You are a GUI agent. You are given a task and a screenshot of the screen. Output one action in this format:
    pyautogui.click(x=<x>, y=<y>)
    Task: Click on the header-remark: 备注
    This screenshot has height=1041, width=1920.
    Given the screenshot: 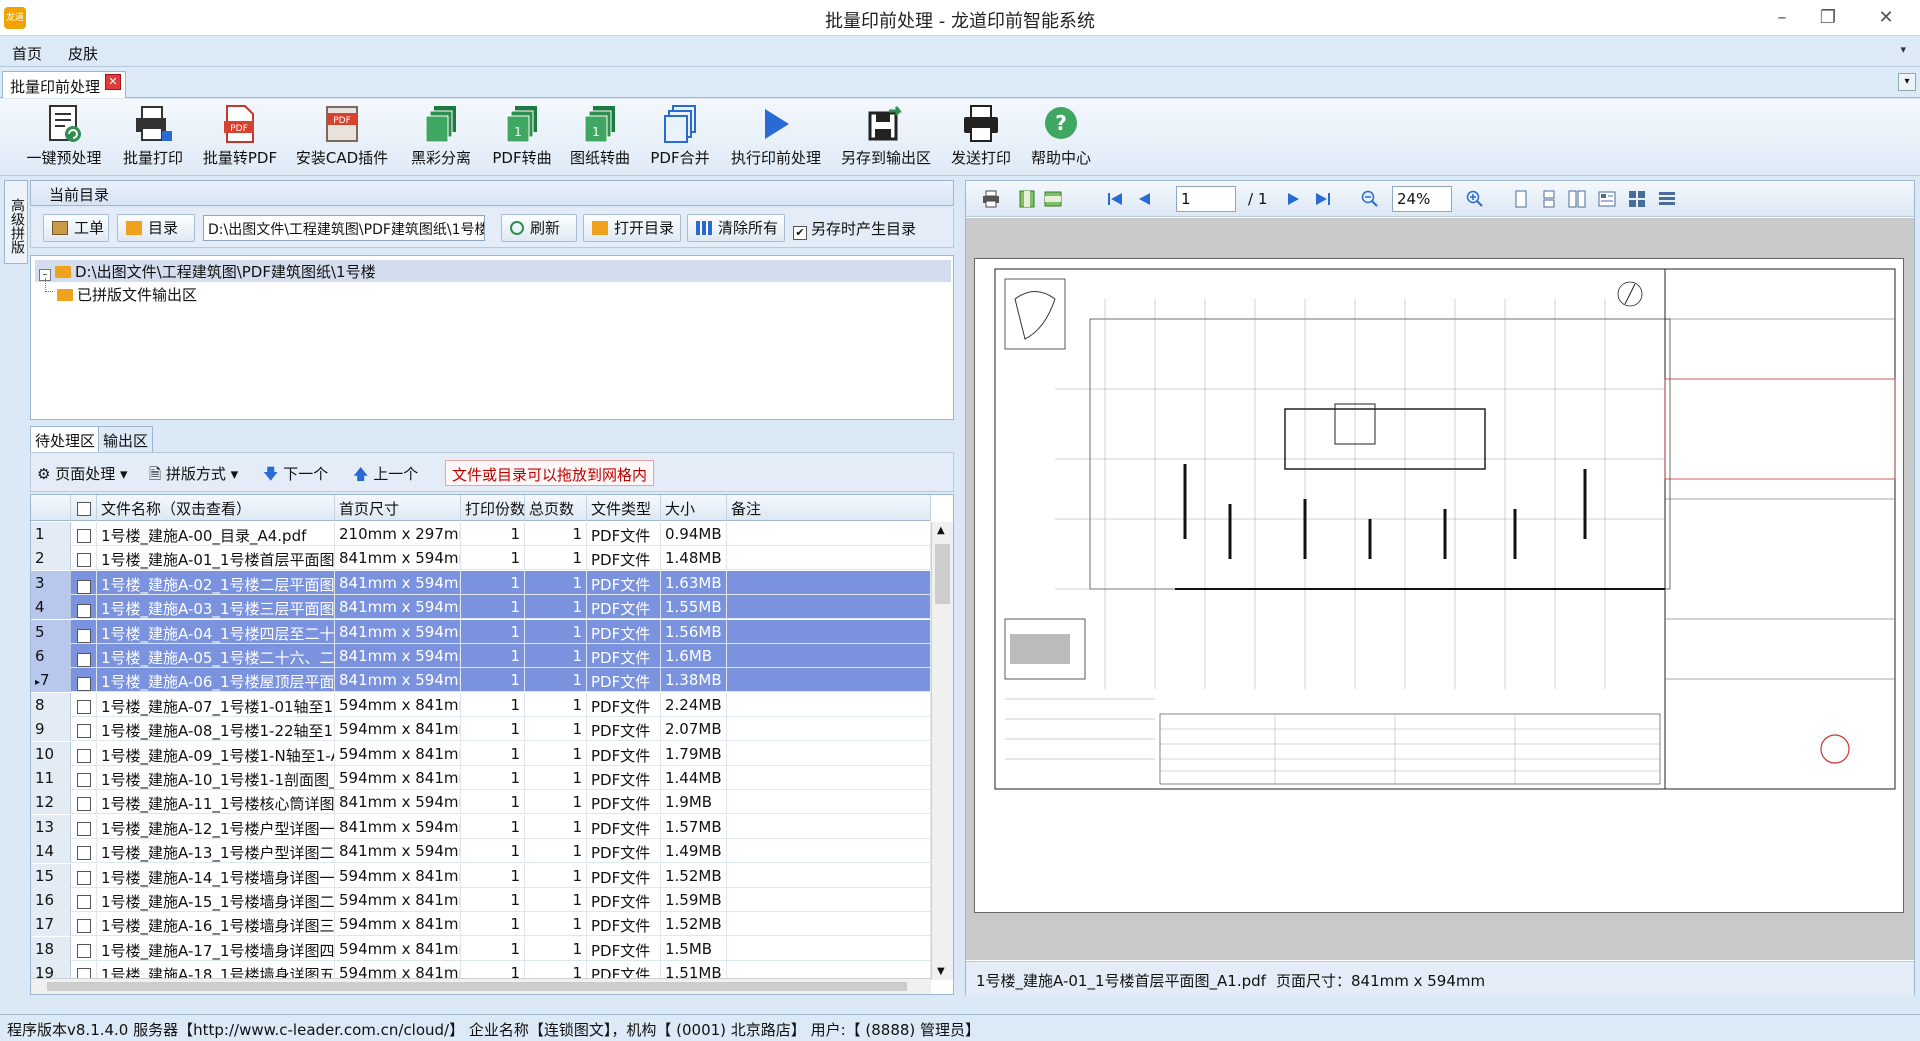 What is the action you would take?
    pyautogui.click(x=829, y=508)
    